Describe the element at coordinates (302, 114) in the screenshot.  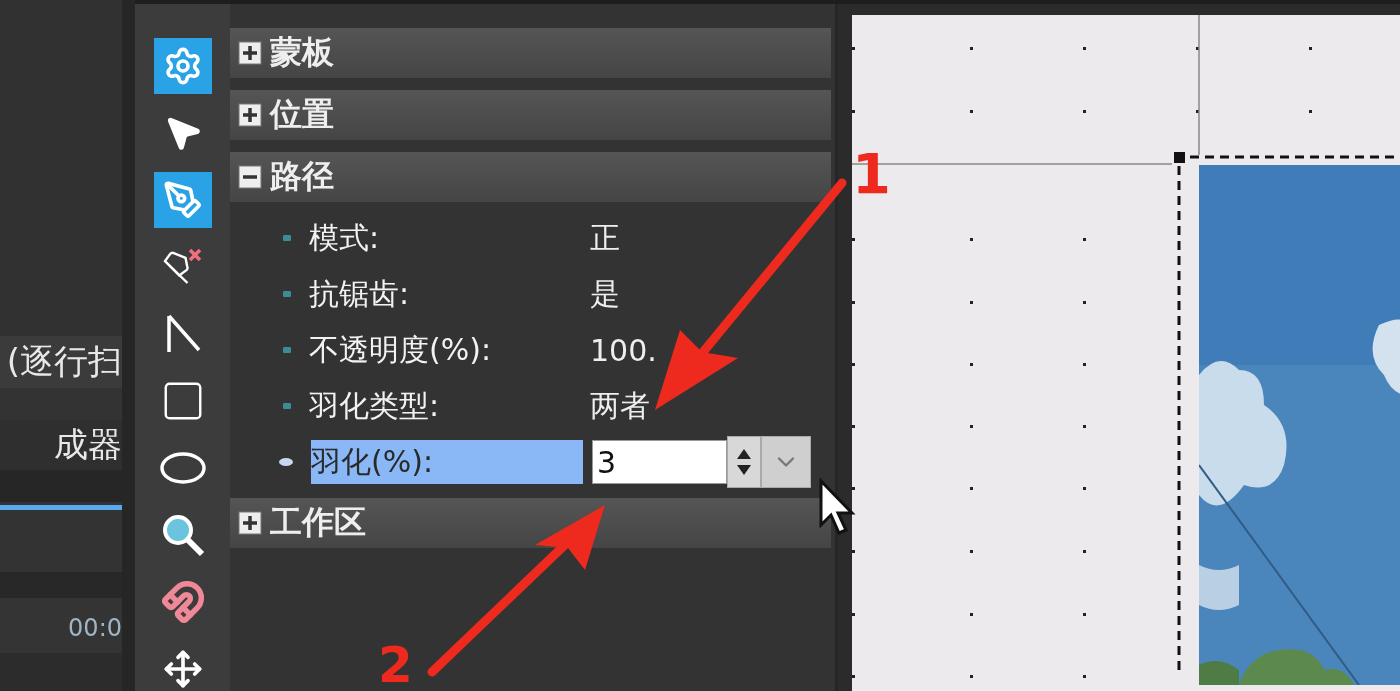
I see `section-title: 位置` at that location.